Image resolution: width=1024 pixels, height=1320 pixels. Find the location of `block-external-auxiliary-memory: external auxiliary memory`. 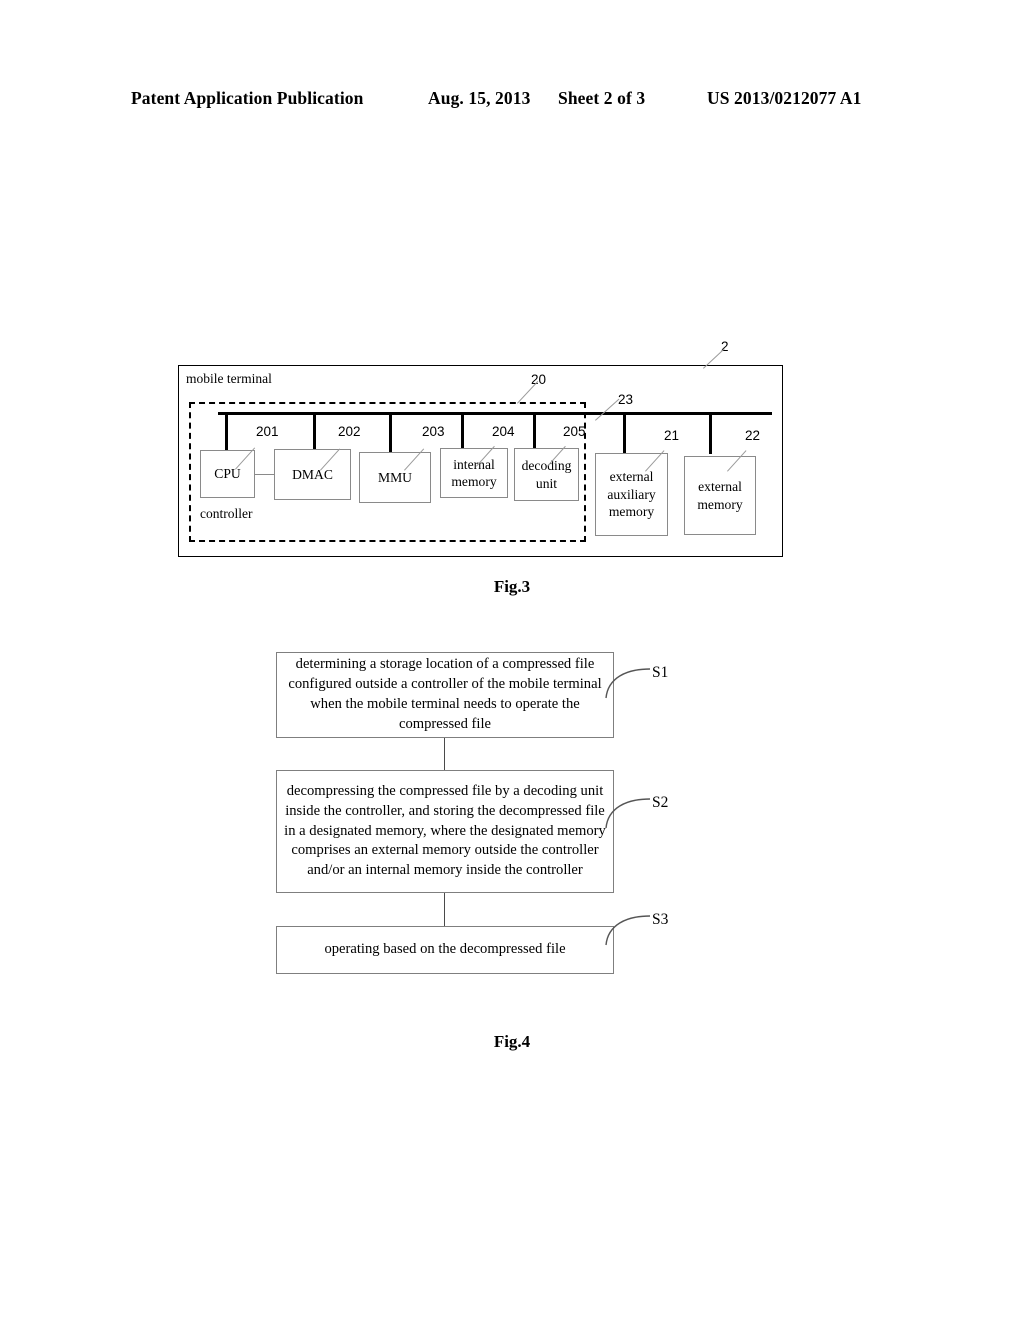

block-external-auxiliary-memory: external auxiliary memory is located at coordinates (631, 494).